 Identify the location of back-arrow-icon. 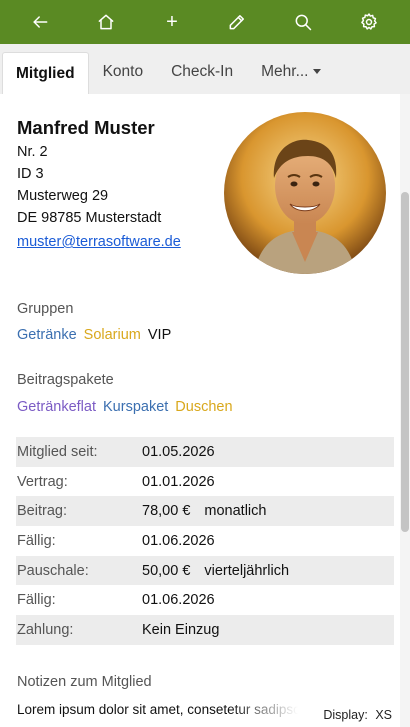
(40, 22).